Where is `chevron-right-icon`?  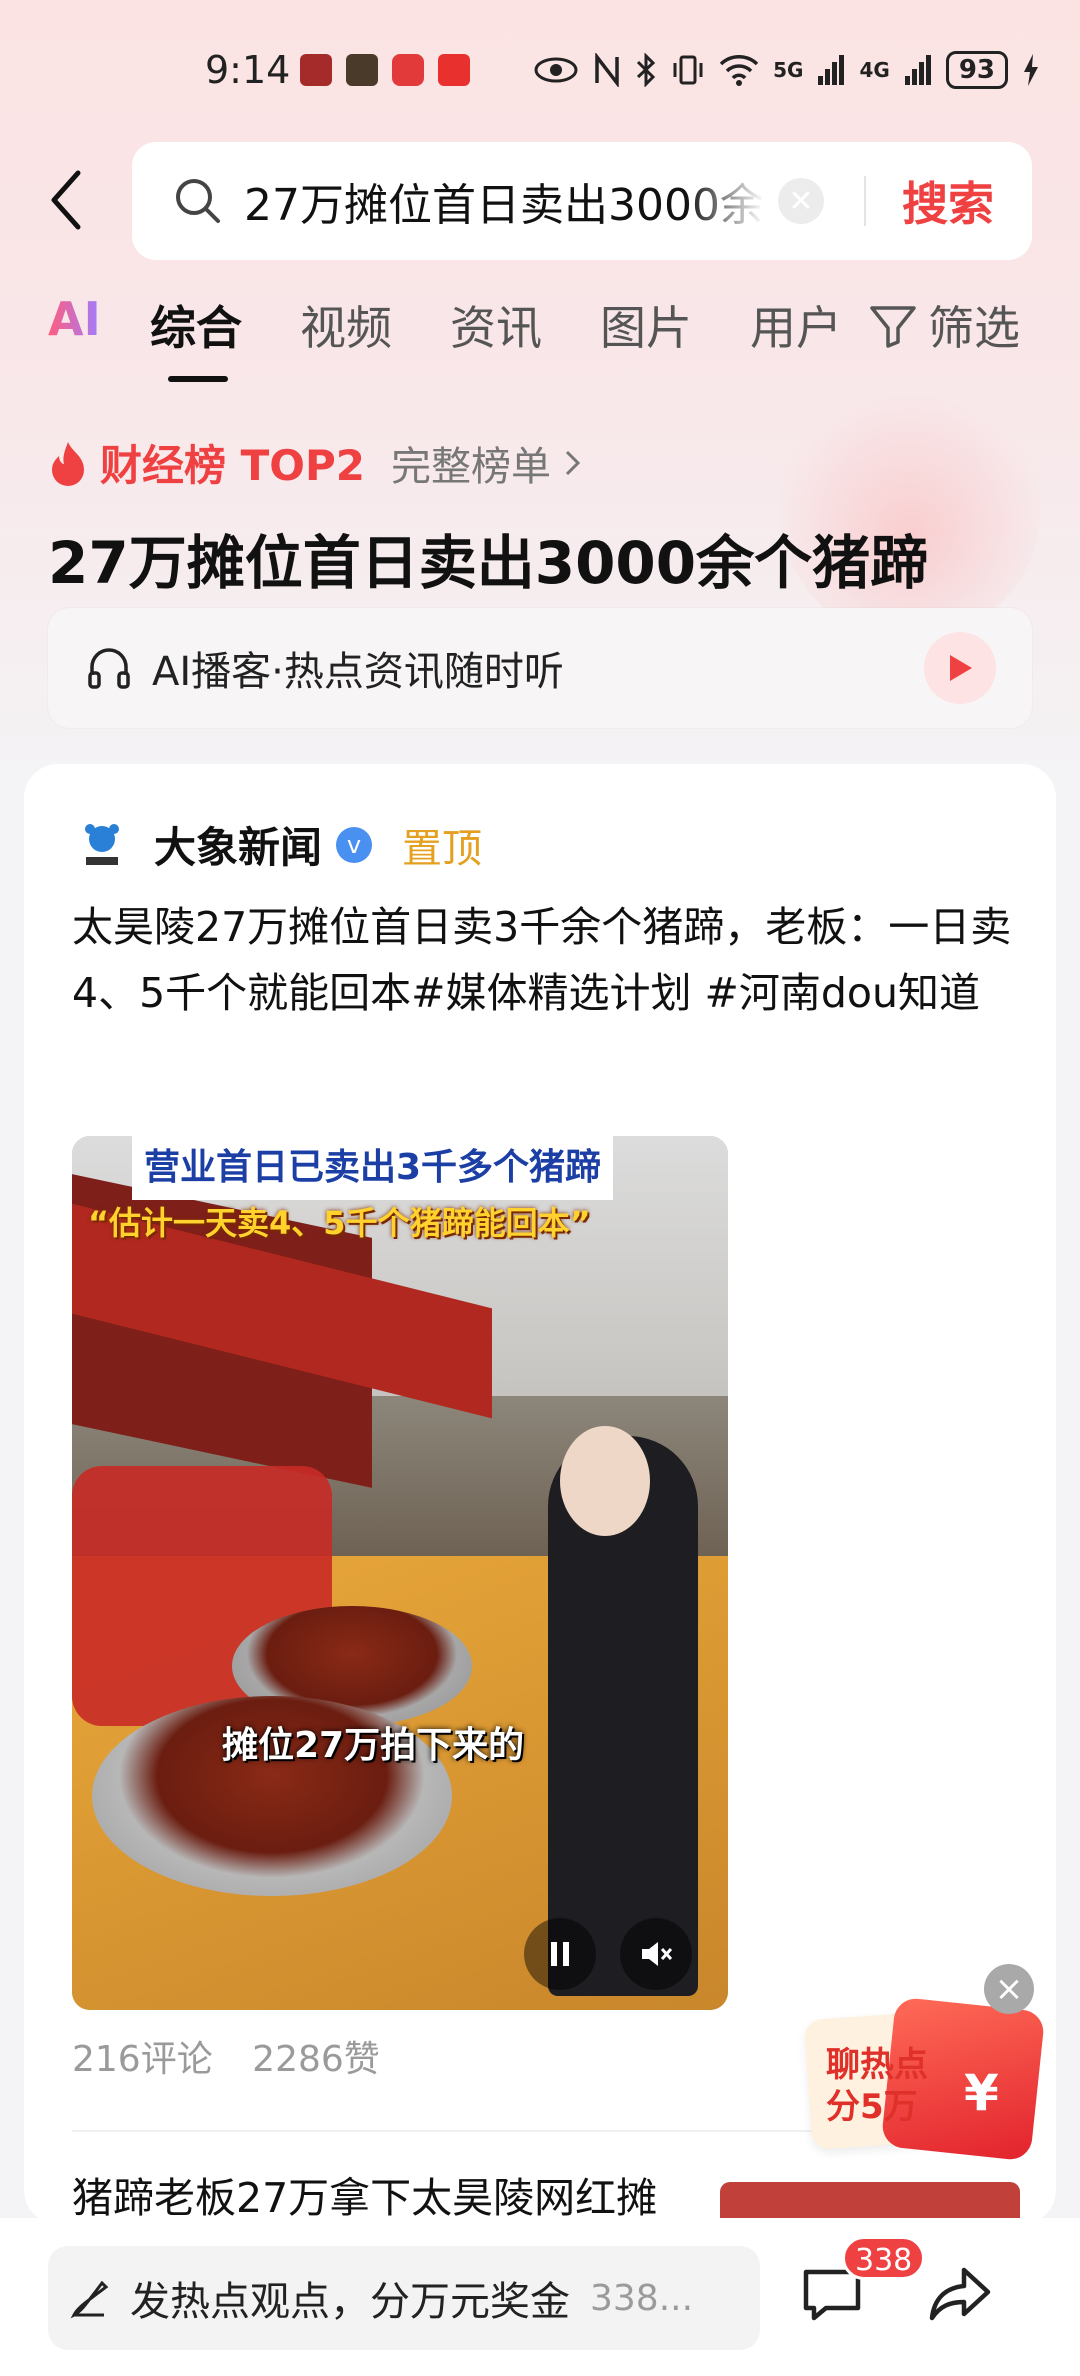 chevron-right-icon is located at coordinates (573, 462).